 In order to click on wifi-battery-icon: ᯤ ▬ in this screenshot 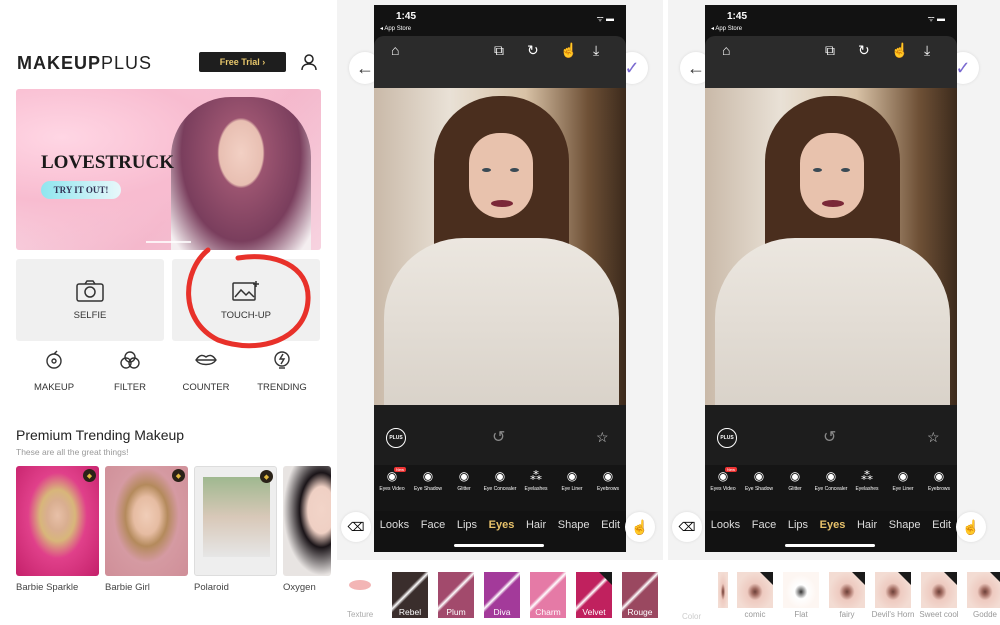, I will do `click(936, 18)`.